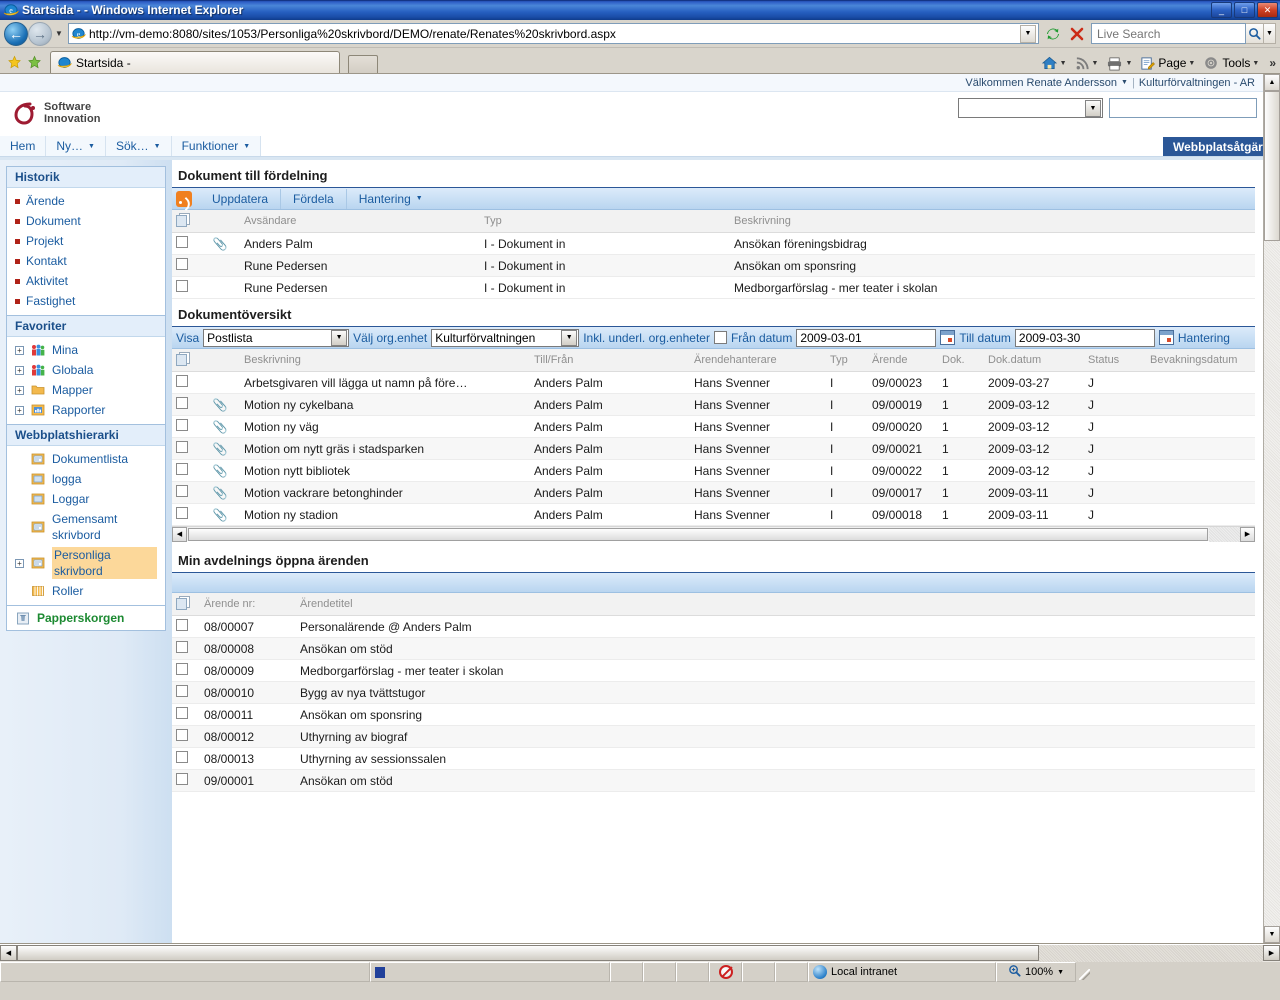 The height and width of the screenshot is (1000, 1280). I want to click on browser-tab: Startsida -, so click(195, 62).